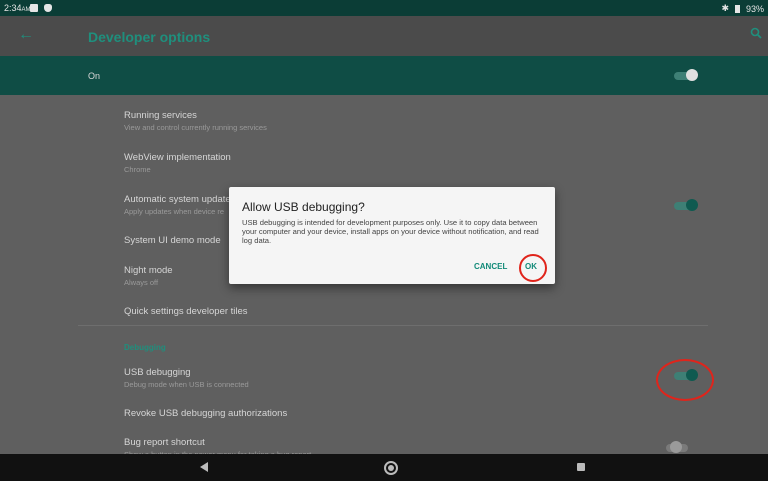 Image resolution: width=768 pixels, height=481 pixels. I want to click on arrow-left-icon: ←, so click(26, 35).